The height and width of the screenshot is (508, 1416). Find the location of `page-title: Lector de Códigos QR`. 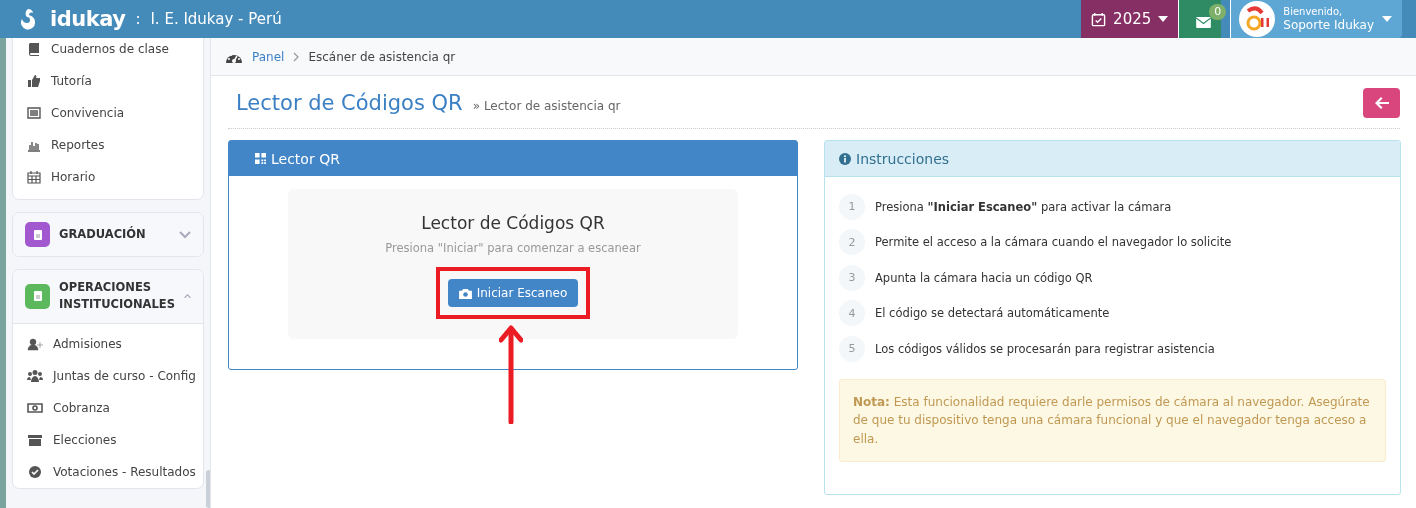

page-title: Lector de Códigos QR is located at coordinates (349, 103).